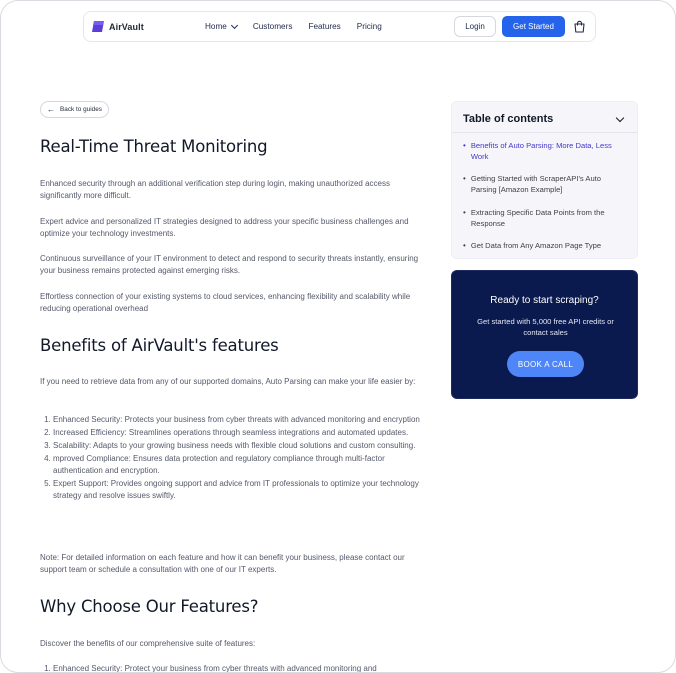 Image resolution: width=676 pixels, height=673 pixels. I want to click on menu-item-label: Customers, so click(272, 26).